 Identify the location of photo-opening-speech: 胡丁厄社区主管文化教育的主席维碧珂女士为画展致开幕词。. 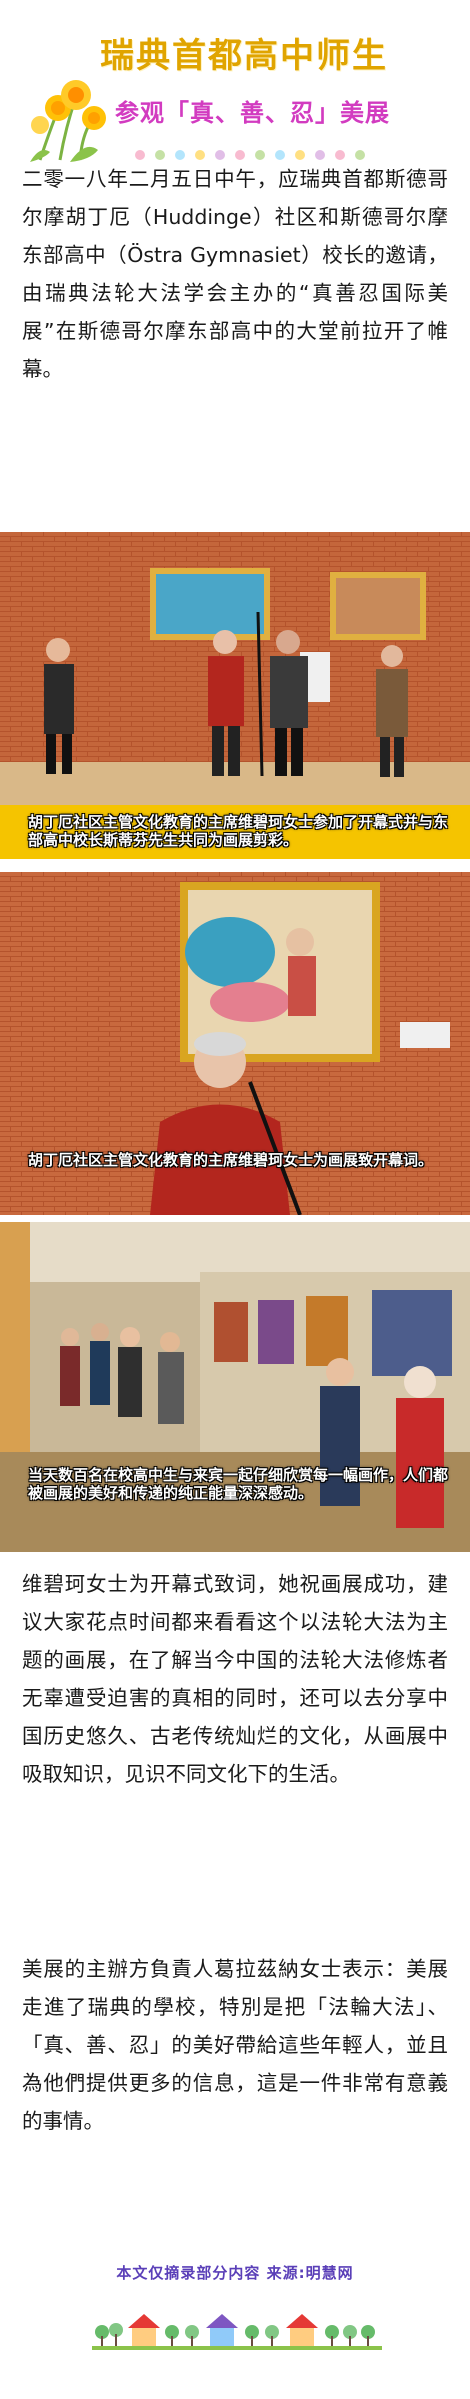
(235, 1043).